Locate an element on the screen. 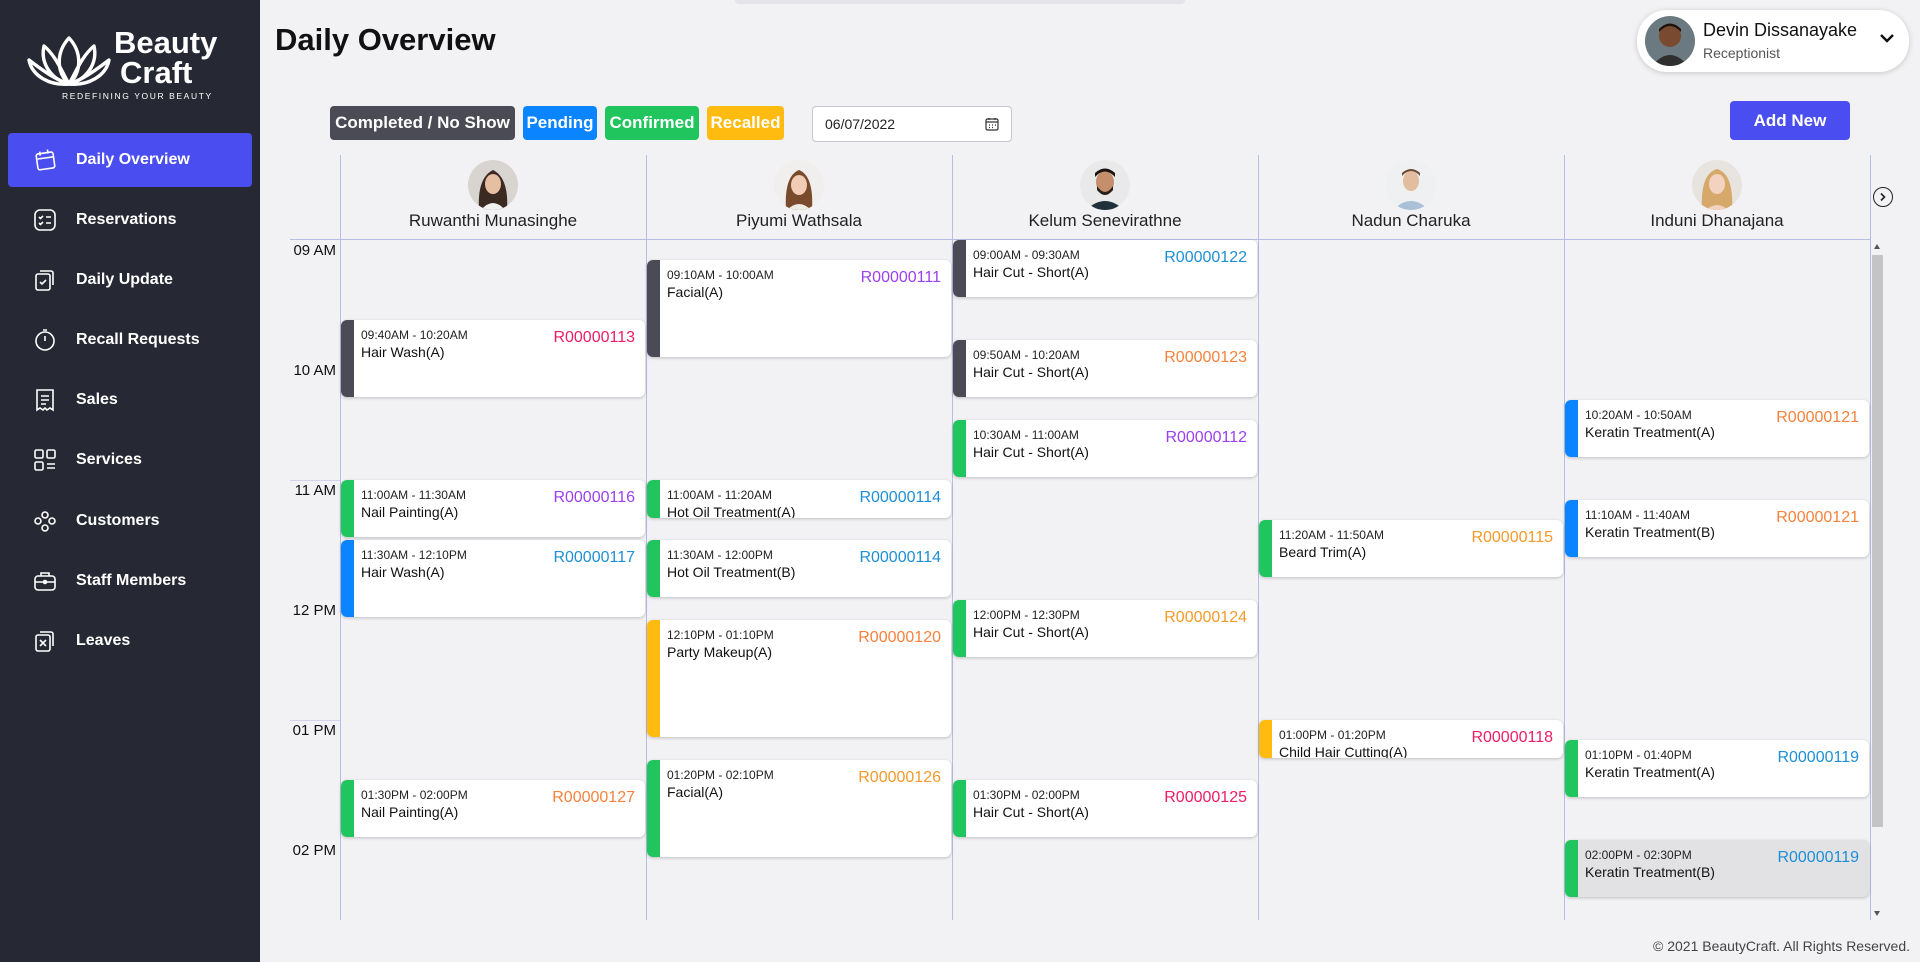 This screenshot has height=962, width=1920. sidebar-item-recall-requests: Recall Requests is located at coordinates (130, 340).